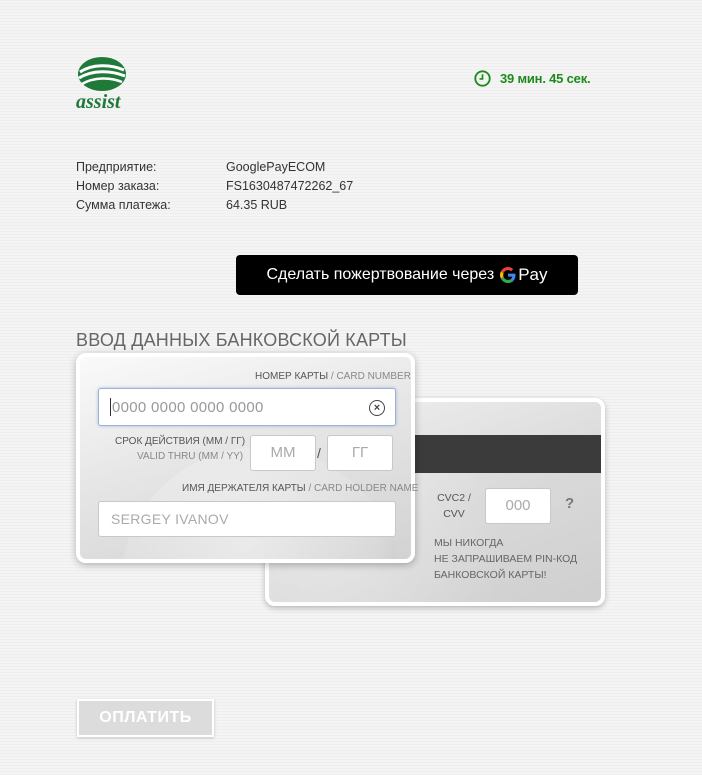 Image resolution: width=702 pixels, height=775 pixels. What do you see at coordinates (363, 488) in the screenshot?
I see `caption-en: / CARD HOLDER NAME` at bounding box center [363, 488].